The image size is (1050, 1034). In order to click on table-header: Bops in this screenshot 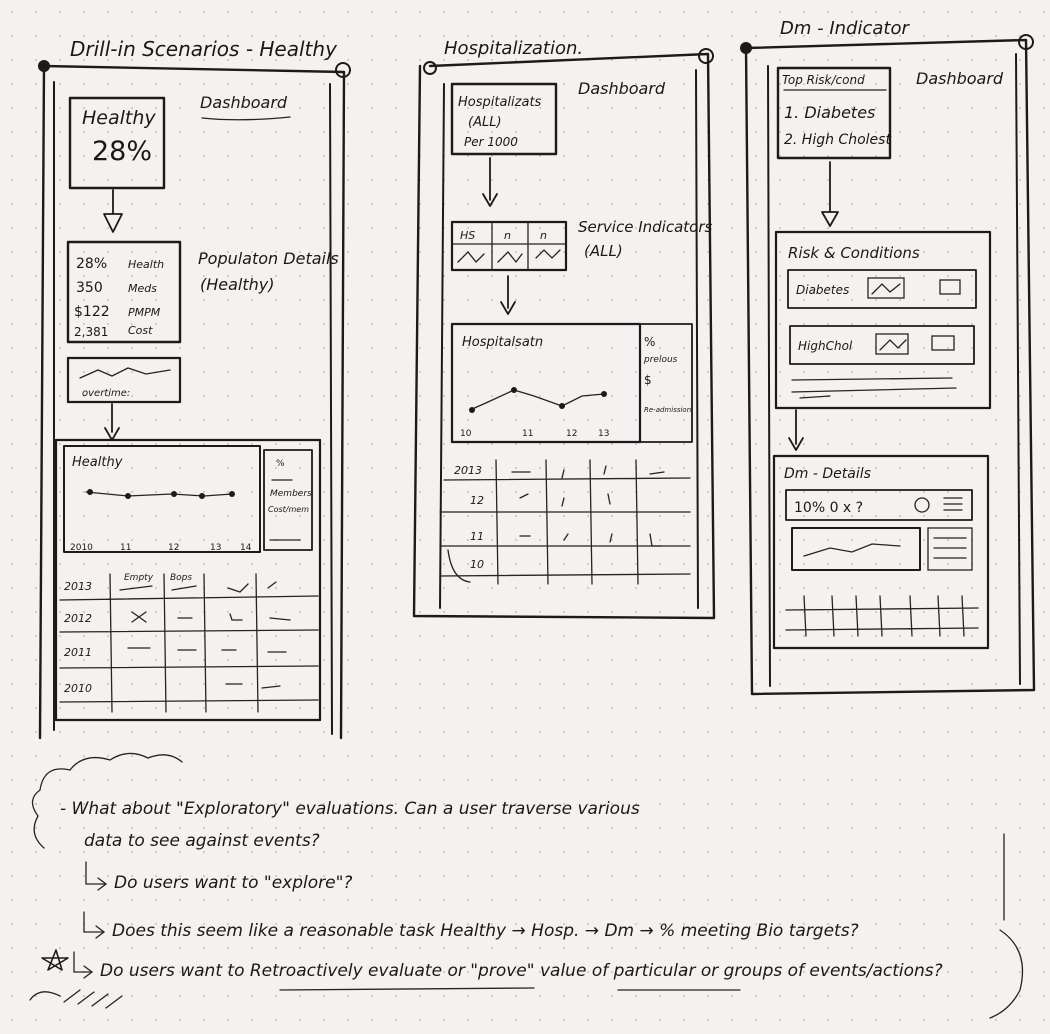, I will do `click(181, 578)`.